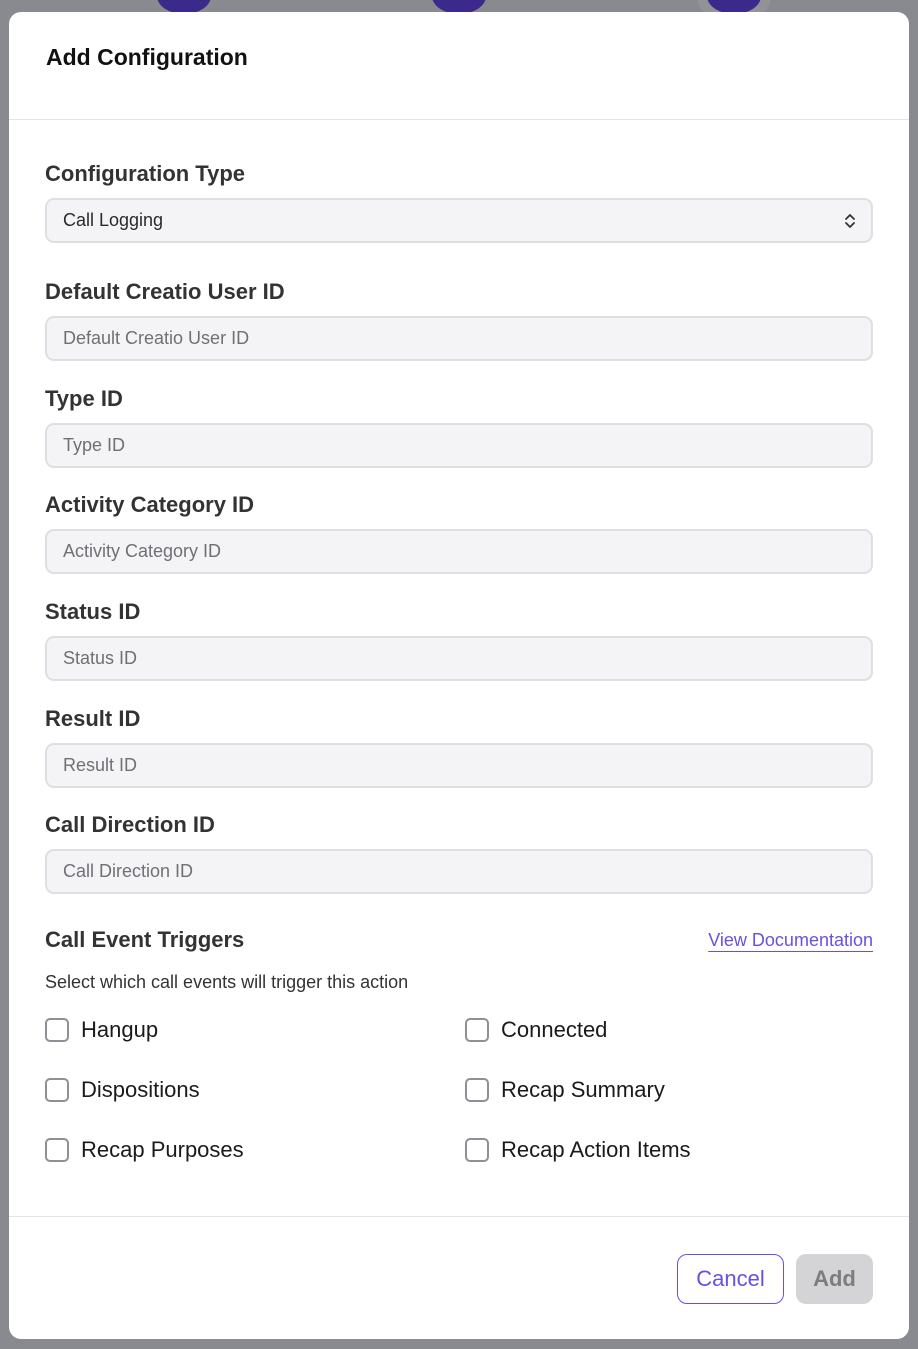  What do you see at coordinates (459, 765) in the screenshot?
I see `result-id-input` at bounding box center [459, 765].